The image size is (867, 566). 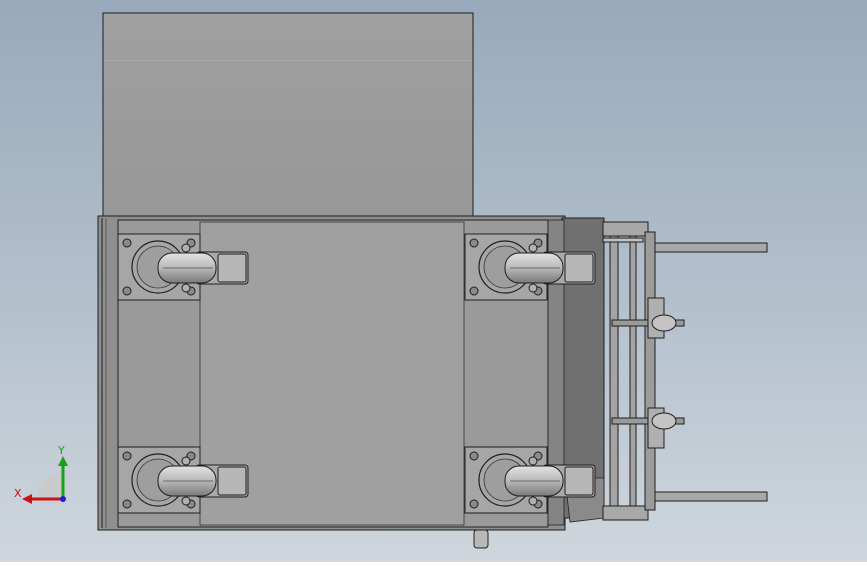 I want to click on y-axis-label: Y, so click(x=61, y=450).